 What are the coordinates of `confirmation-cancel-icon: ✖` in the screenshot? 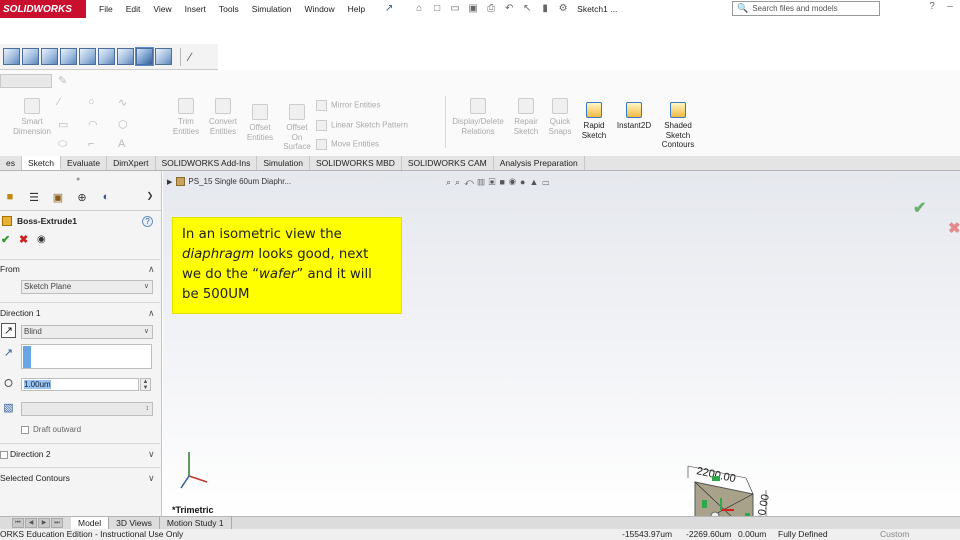 It's located at (954, 228).